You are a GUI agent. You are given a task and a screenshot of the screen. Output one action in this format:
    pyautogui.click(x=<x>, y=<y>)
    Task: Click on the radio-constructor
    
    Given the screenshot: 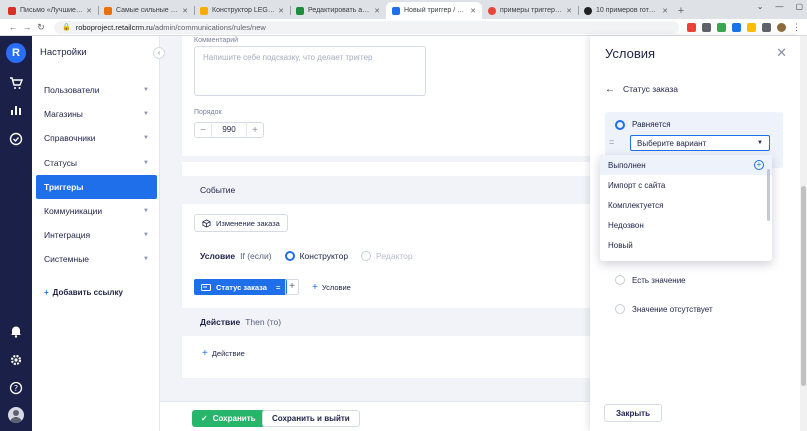 What is the action you would take?
    pyautogui.click(x=289, y=256)
    